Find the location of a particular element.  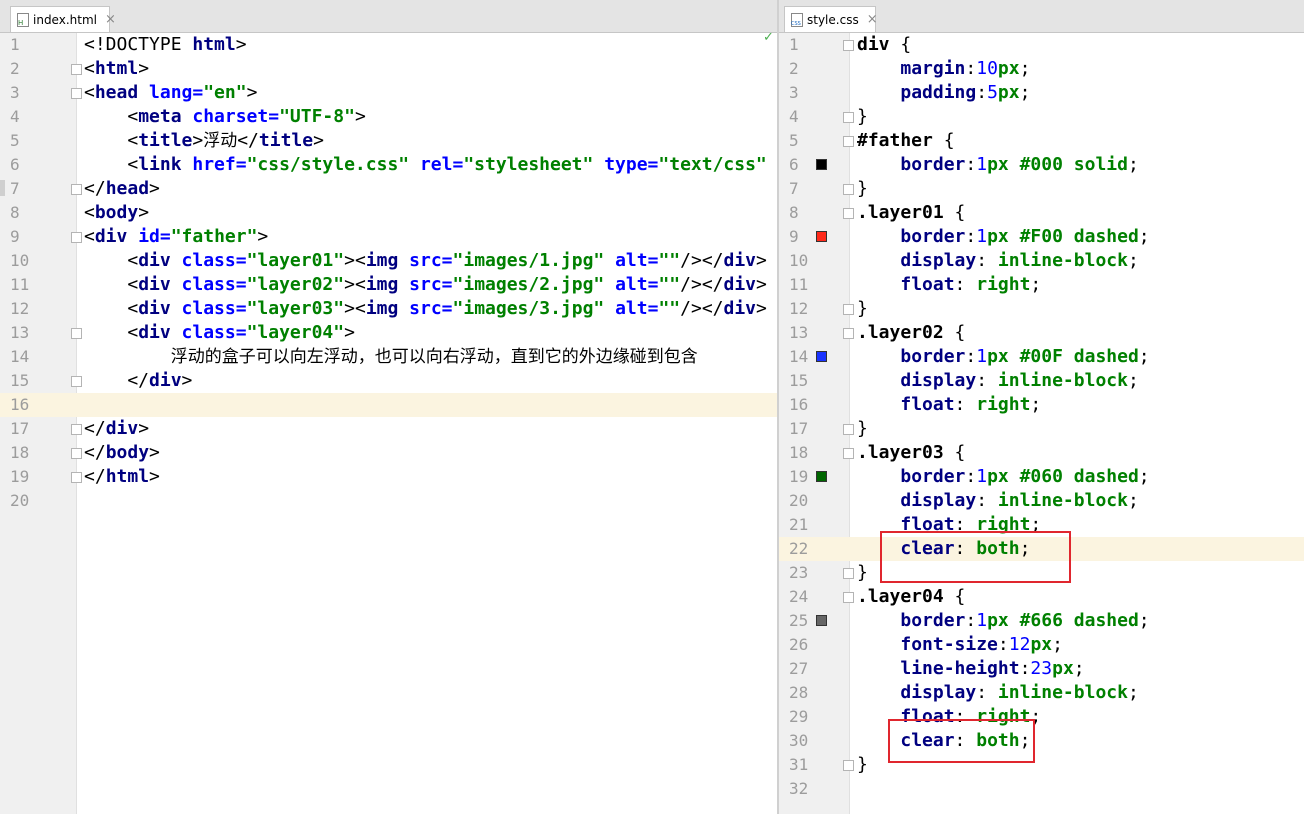

code-token: 1 is located at coordinates (982, 620).